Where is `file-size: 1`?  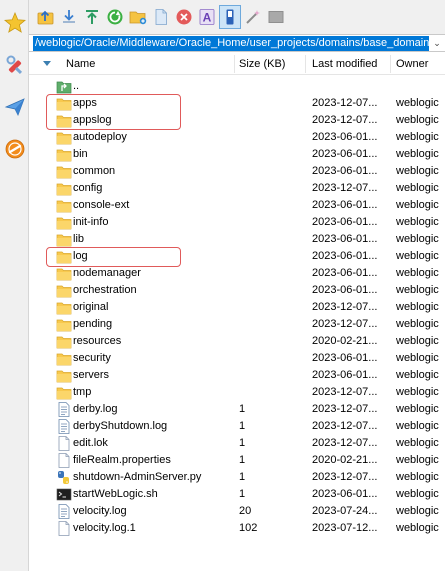 file-size: 1 is located at coordinates (242, 426).